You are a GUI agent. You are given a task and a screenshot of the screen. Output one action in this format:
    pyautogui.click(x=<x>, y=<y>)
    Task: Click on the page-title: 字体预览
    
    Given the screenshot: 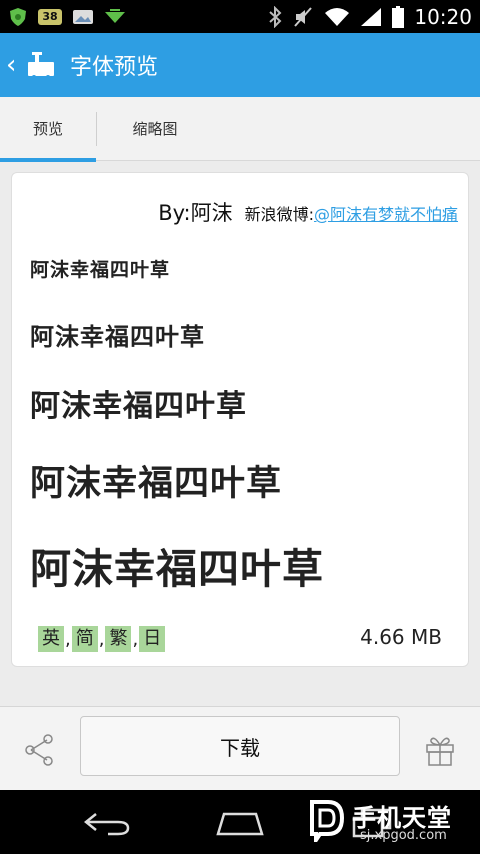 What is the action you would take?
    pyautogui.click(x=114, y=67)
    